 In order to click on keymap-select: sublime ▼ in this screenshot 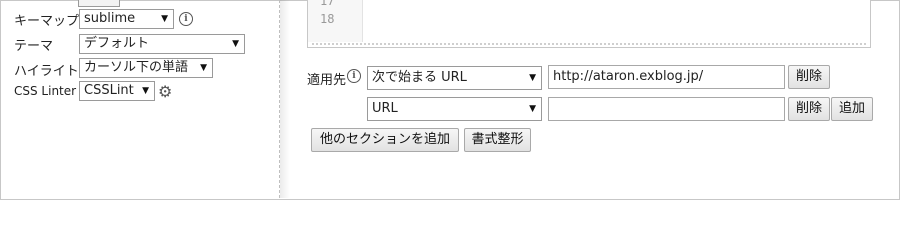, I will do `click(126, 19)`.